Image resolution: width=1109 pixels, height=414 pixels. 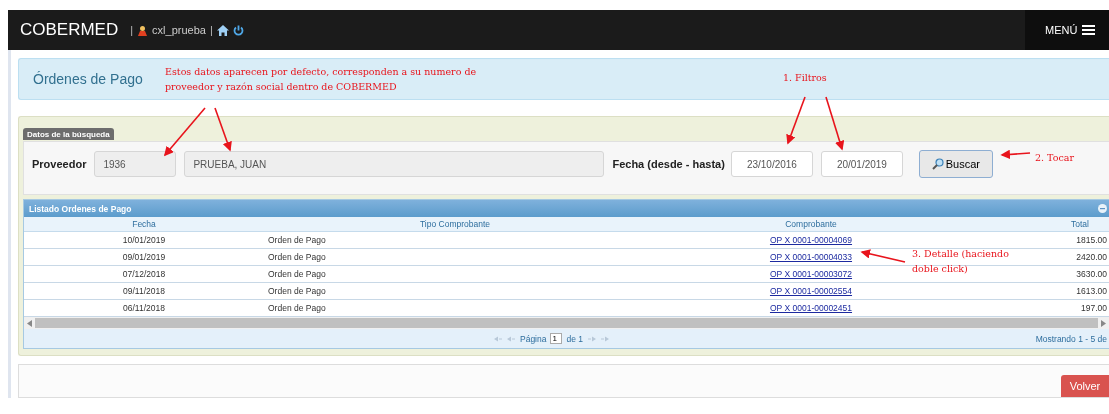 What do you see at coordinates (1103, 323) in the screenshot?
I see `scroll-right-icon` at bounding box center [1103, 323].